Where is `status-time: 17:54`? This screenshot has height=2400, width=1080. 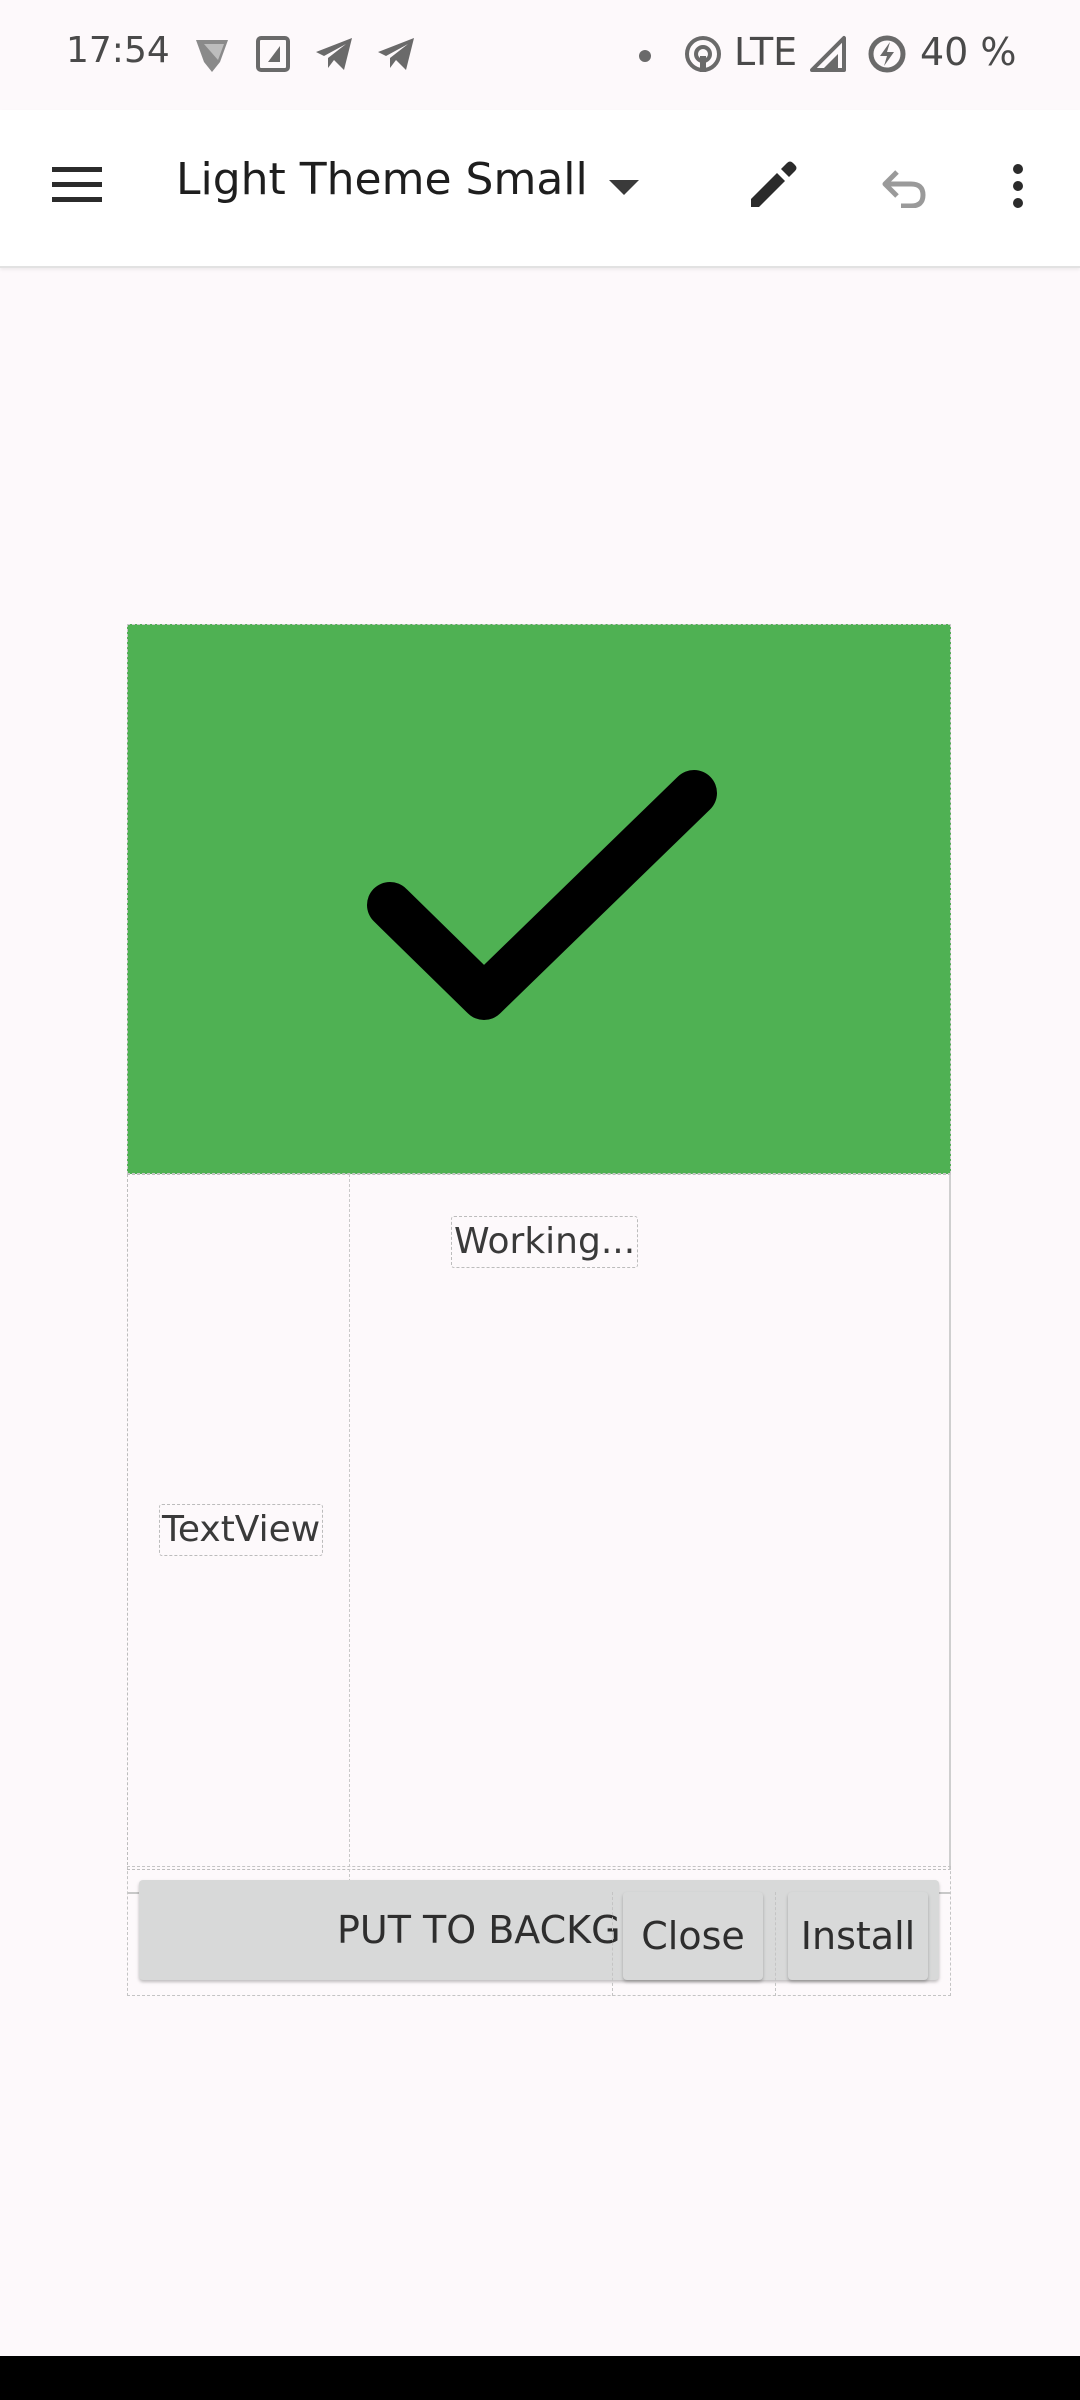
status-time: 17:54 is located at coordinates (118, 50).